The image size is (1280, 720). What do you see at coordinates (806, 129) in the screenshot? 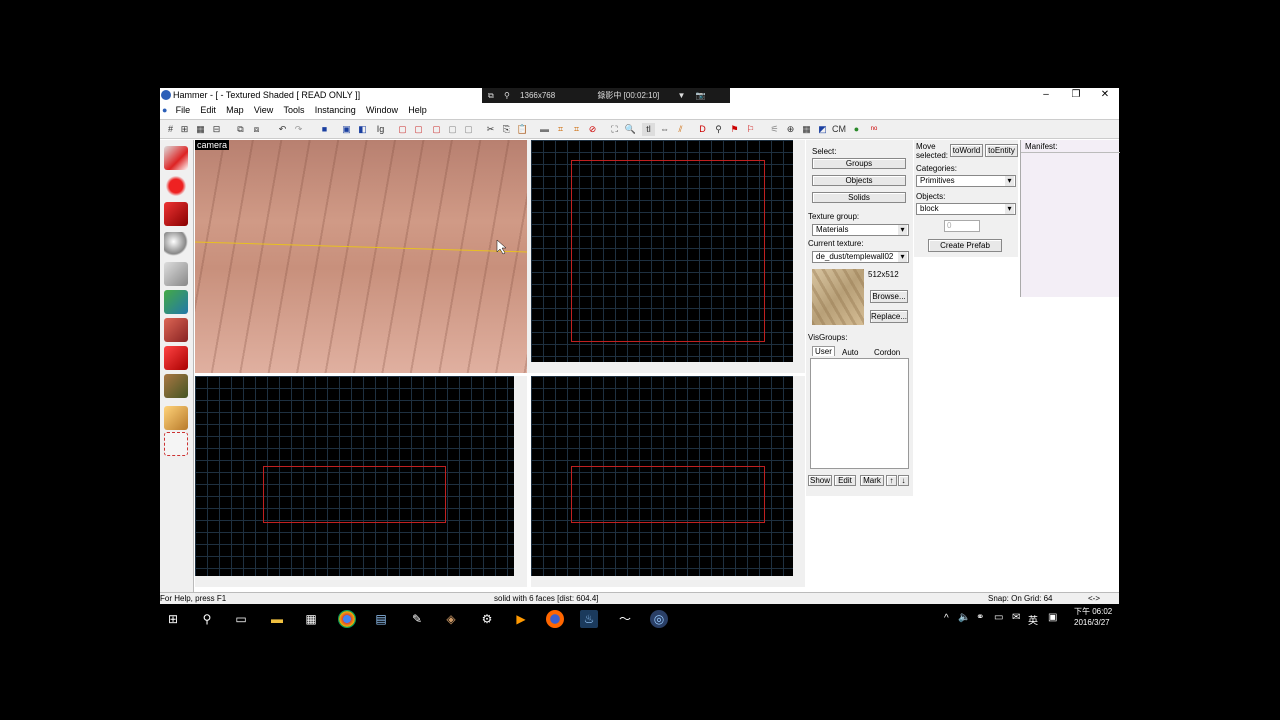
I see `grid-tool-icon: ▦` at bounding box center [806, 129].